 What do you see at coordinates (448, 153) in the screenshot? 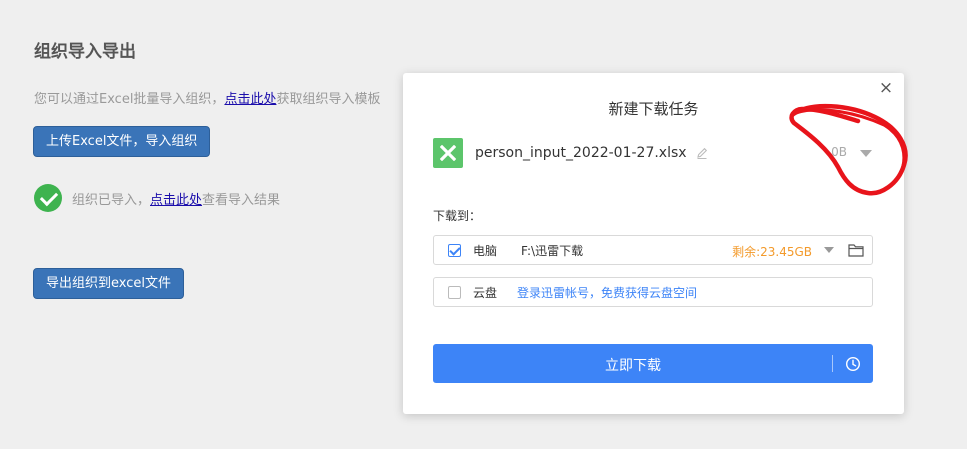
I see `excel-file-icon` at bounding box center [448, 153].